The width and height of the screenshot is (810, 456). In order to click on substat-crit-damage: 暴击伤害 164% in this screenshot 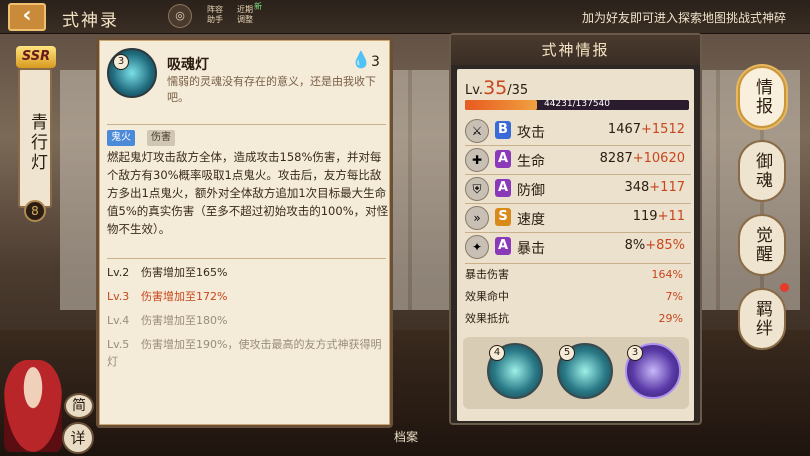, I will do `click(574, 274)`.